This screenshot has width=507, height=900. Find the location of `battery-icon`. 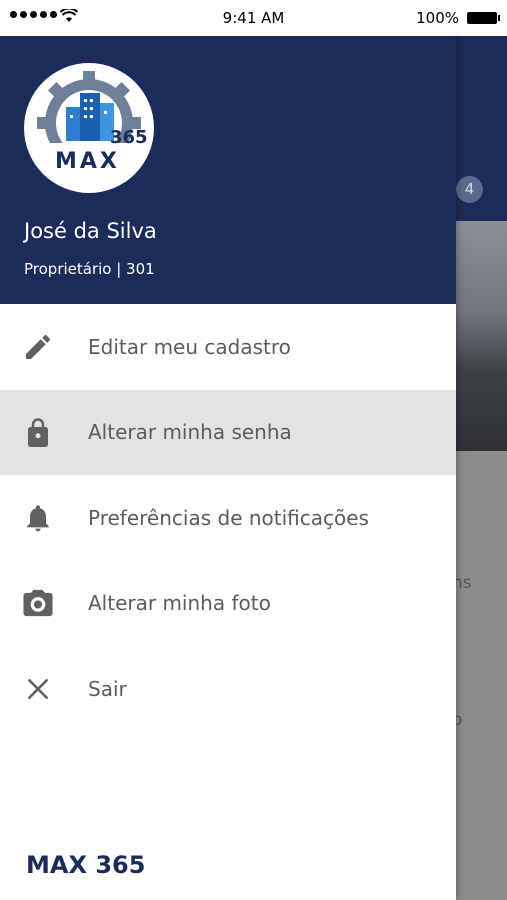

battery-icon is located at coordinates (483, 18).